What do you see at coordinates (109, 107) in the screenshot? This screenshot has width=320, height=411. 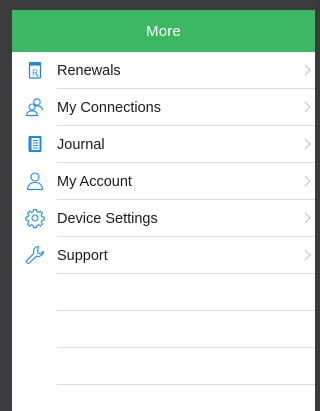 I see `menu-item-label: My Connections` at bounding box center [109, 107].